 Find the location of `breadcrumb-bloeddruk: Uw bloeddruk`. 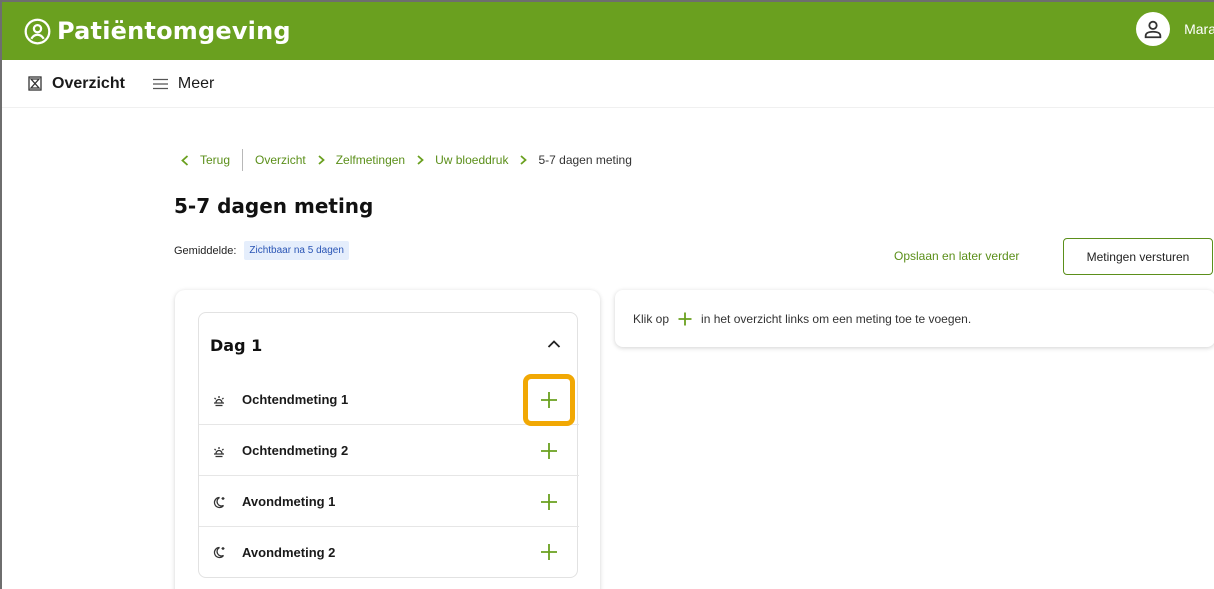

breadcrumb-bloeddruk: Uw bloeddruk is located at coordinates (471, 160).